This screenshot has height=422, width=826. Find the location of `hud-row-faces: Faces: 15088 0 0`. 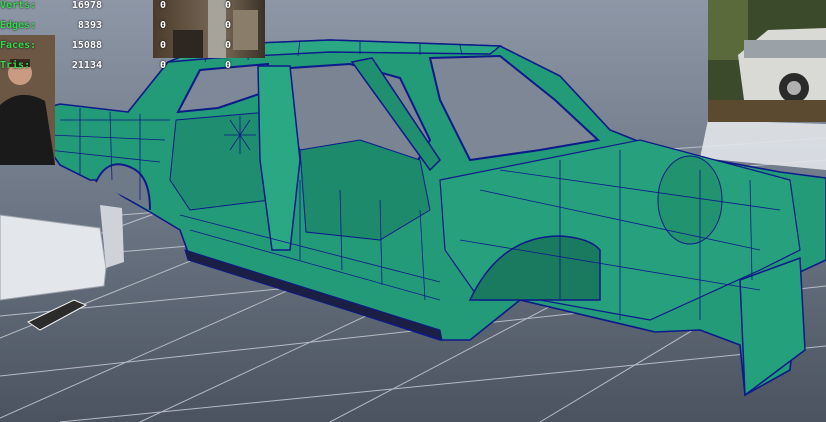

hud-row-faces: Faces: 15088 0 0 is located at coordinates (125, 48).